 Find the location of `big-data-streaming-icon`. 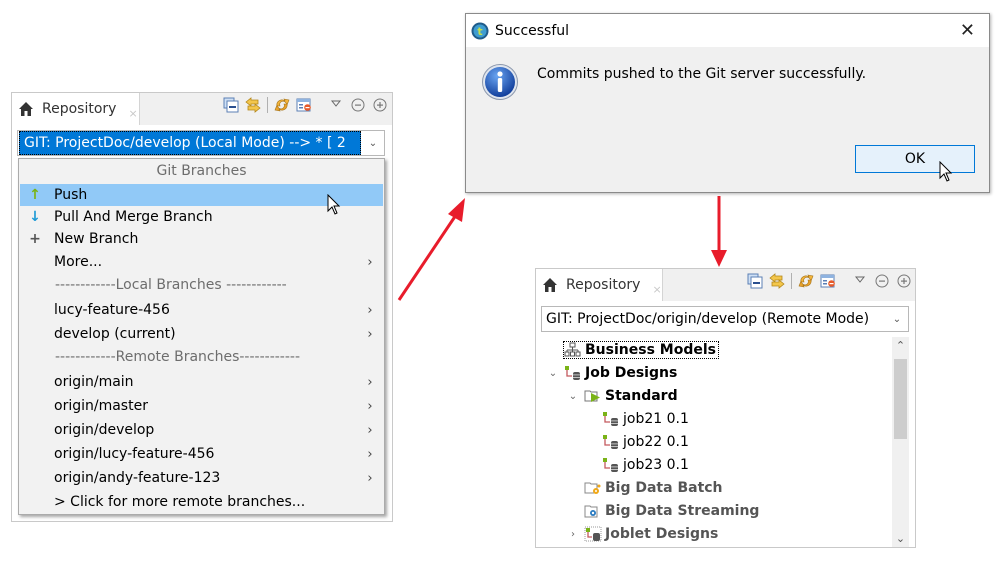

big-data-streaming-icon is located at coordinates (591, 511).